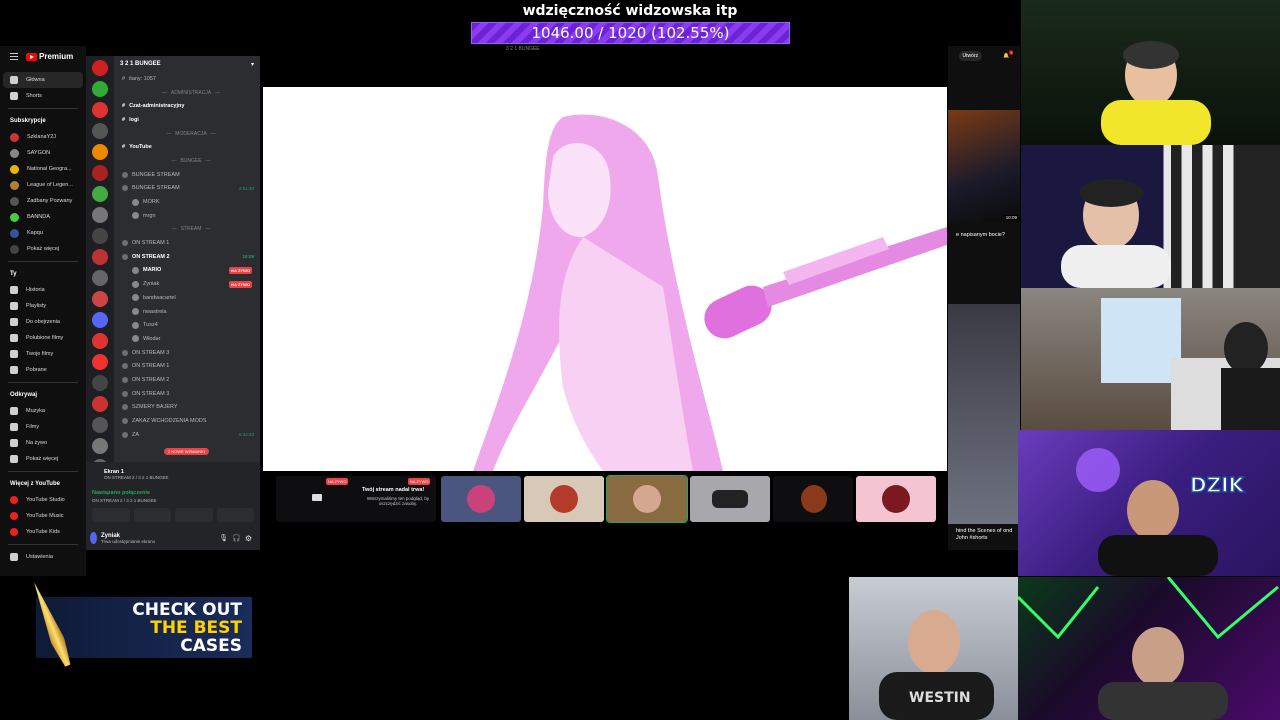 The height and width of the screenshot is (720, 1280). I want to click on explore-item: Filmy, so click(43, 427).